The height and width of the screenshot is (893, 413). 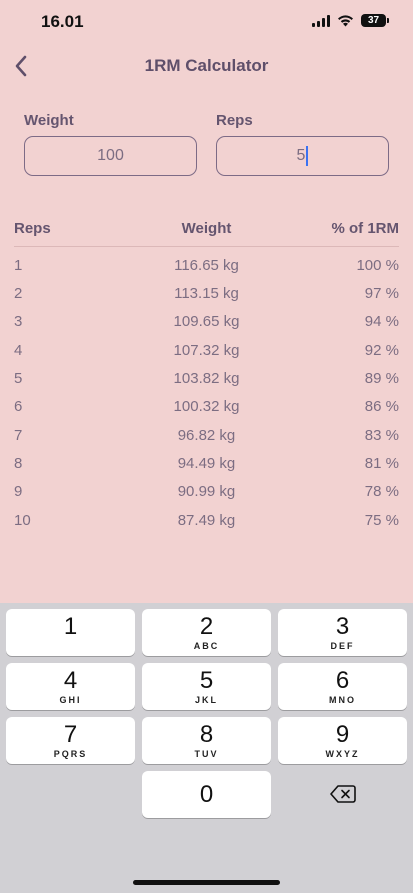 I want to click on cell-weight: 100.32 kg, so click(x=206, y=407).